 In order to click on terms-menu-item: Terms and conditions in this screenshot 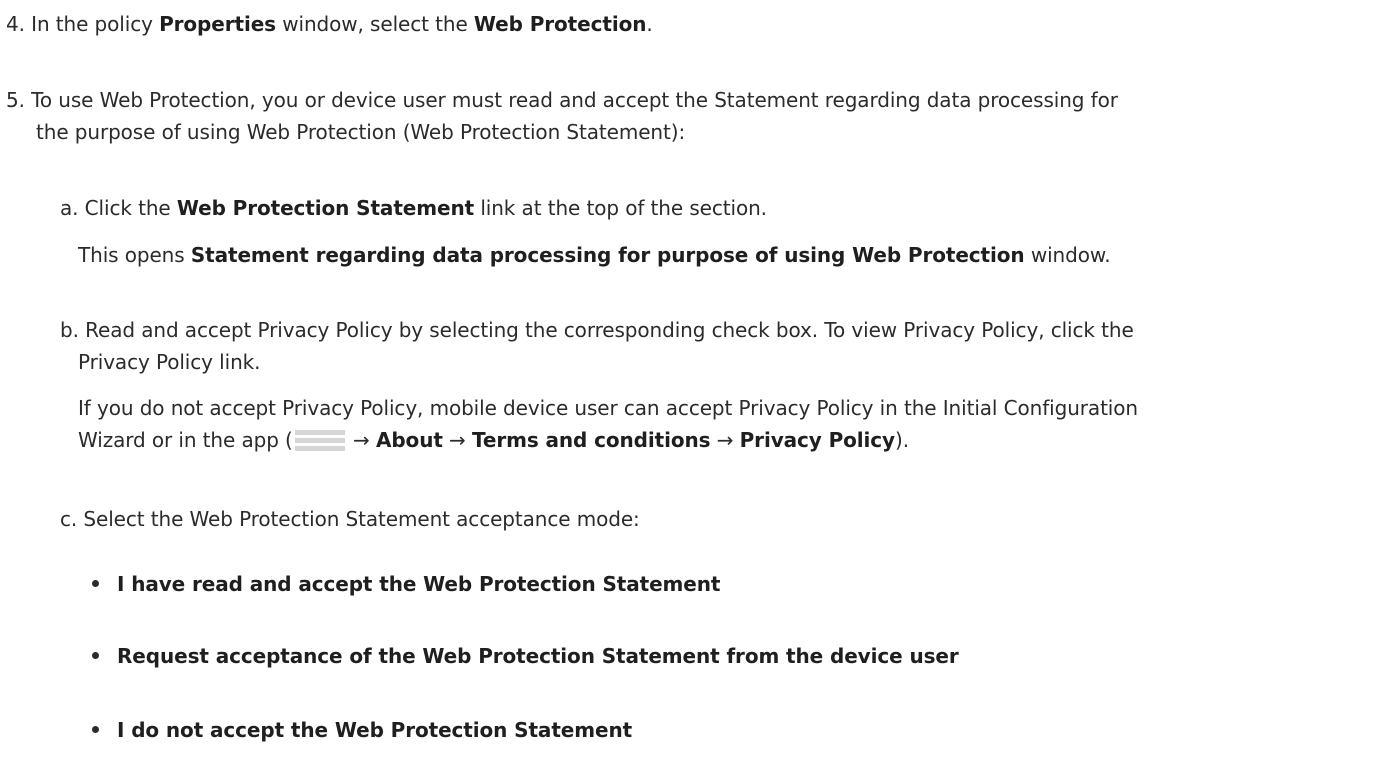, I will do `click(591, 440)`.